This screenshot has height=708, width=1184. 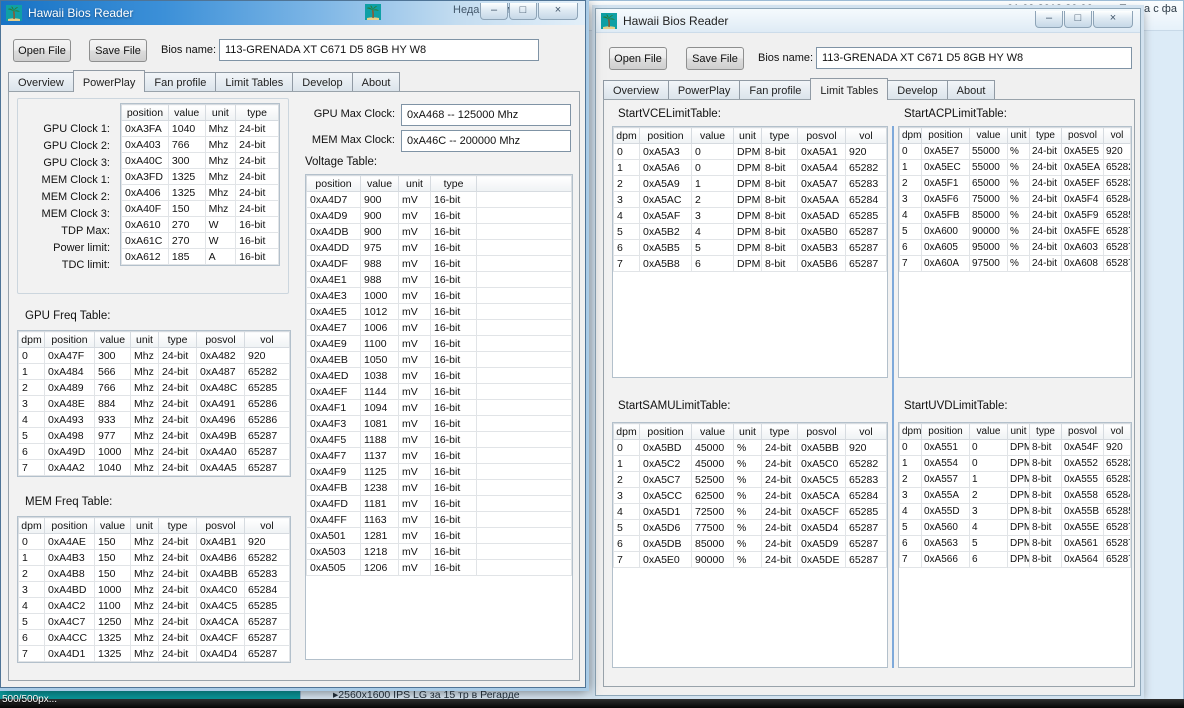 What do you see at coordinates (1015, 479) in the screenshot?
I see `table-row: 20xA5571DPM8-bit0xA55565283` at bounding box center [1015, 479].